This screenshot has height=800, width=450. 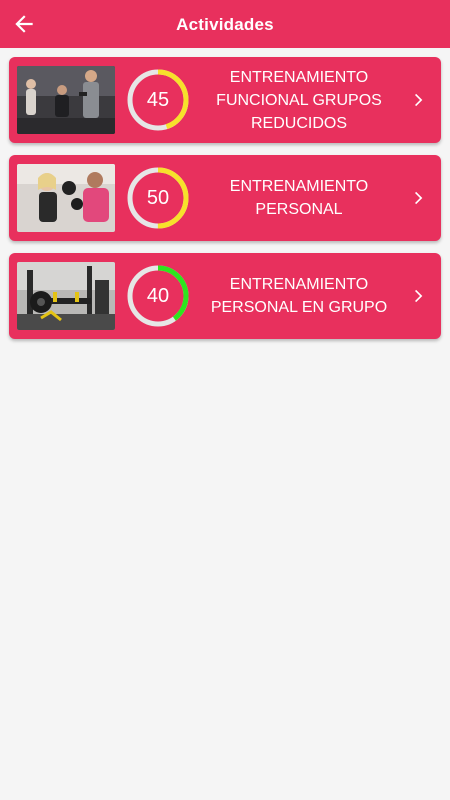 I want to click on activity-title: ENTRENAMIENTO PERSONAL, so click(x=299, y=198).